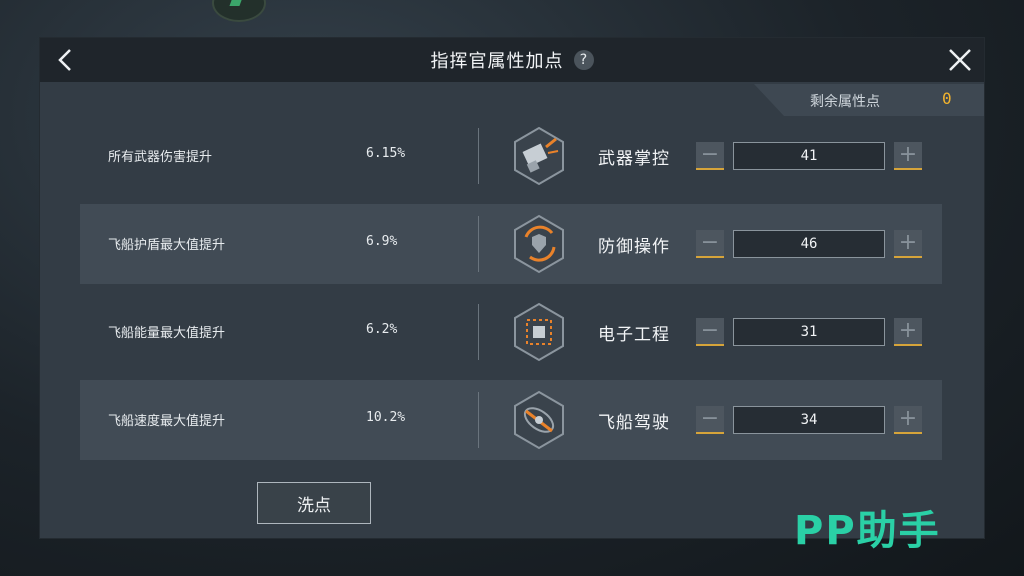 This screenshot has width=1024, height=576. I want to click on attribute-description: 飞船护盾最大值提升, so click(167, 245).